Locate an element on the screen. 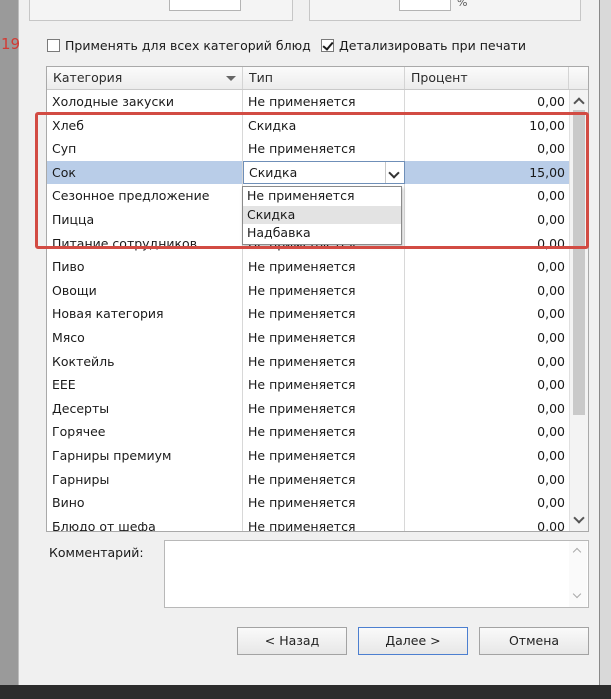  table-row: Пиво Не применяется 0,00 is located at coordinates (308, 267).